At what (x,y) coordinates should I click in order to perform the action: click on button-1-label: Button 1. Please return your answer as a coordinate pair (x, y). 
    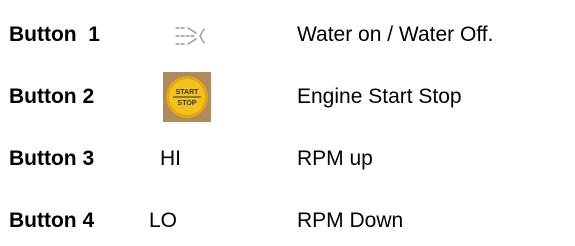
    Looking at the image, I should click on (54, 34).